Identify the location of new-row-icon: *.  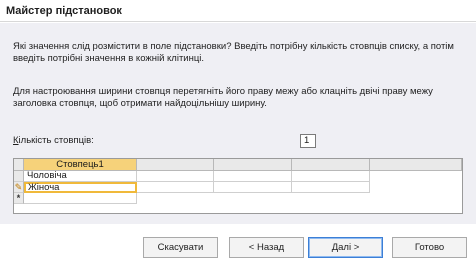
(19, 198).